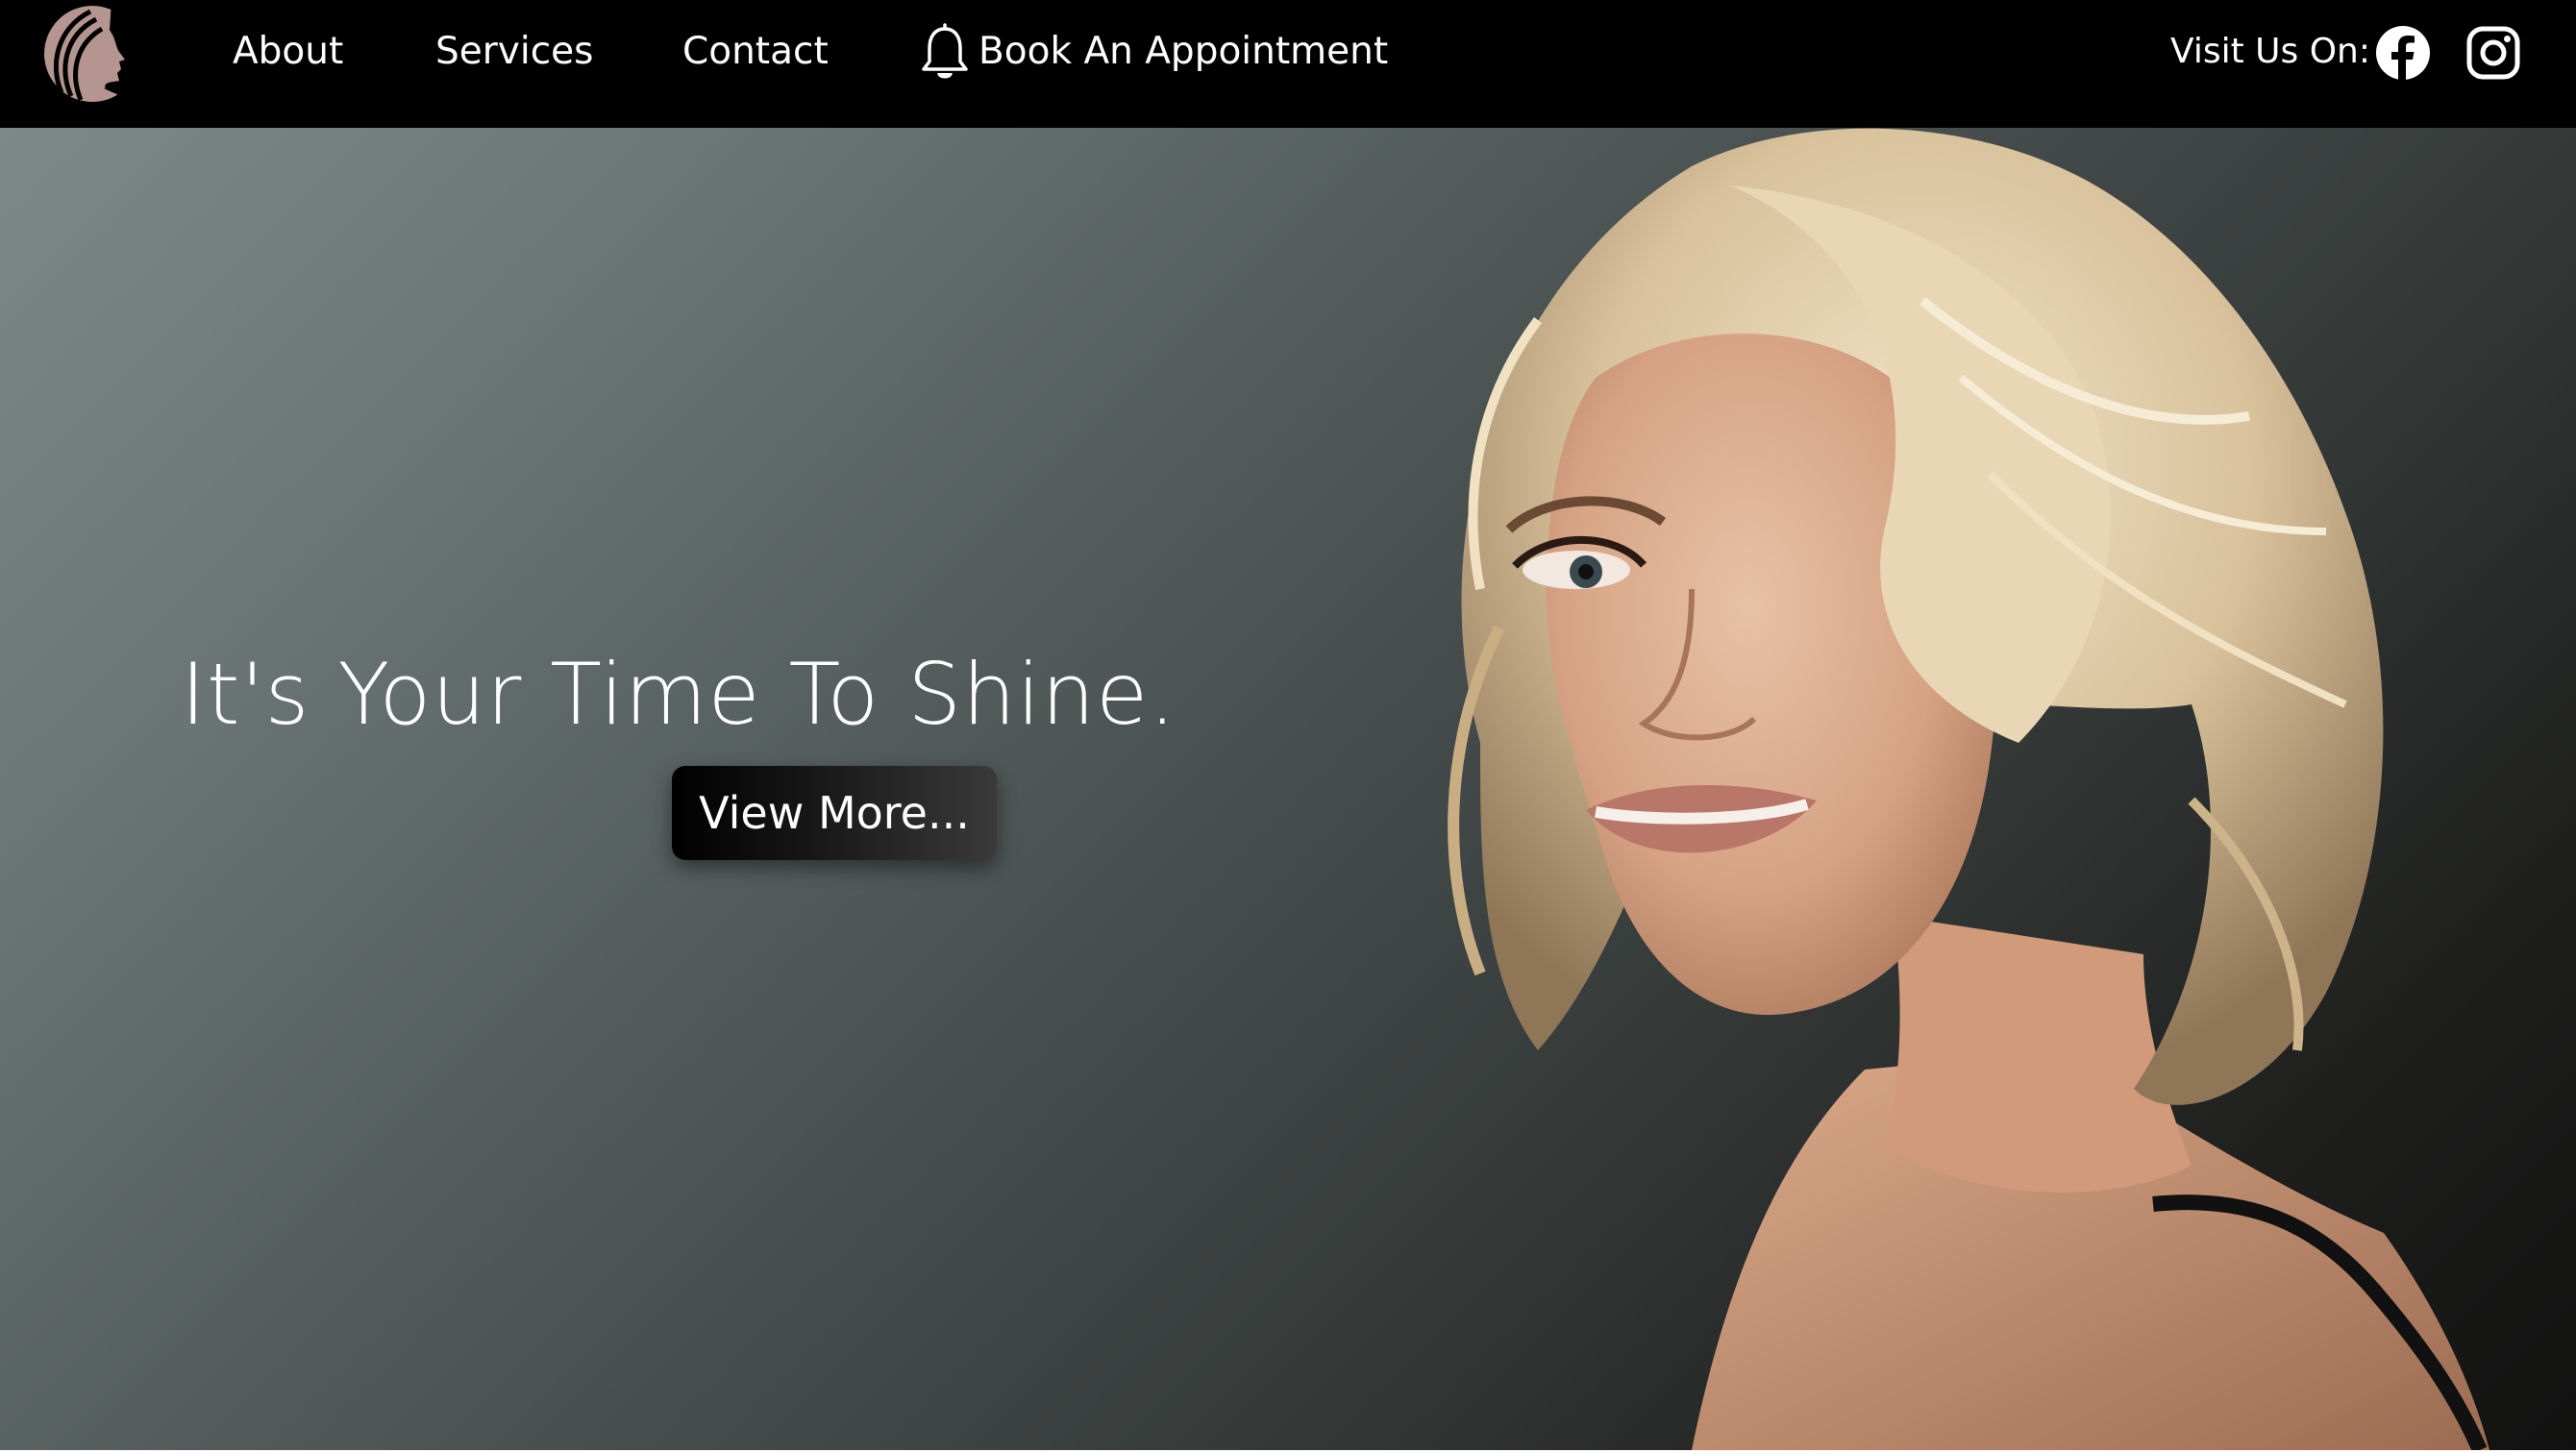 Image resolution: width=2576 pixels, height=1453 pixels. Describe the element at coordinates (2493, 53) in the screenshot. I see `instagram-icon` at that location.